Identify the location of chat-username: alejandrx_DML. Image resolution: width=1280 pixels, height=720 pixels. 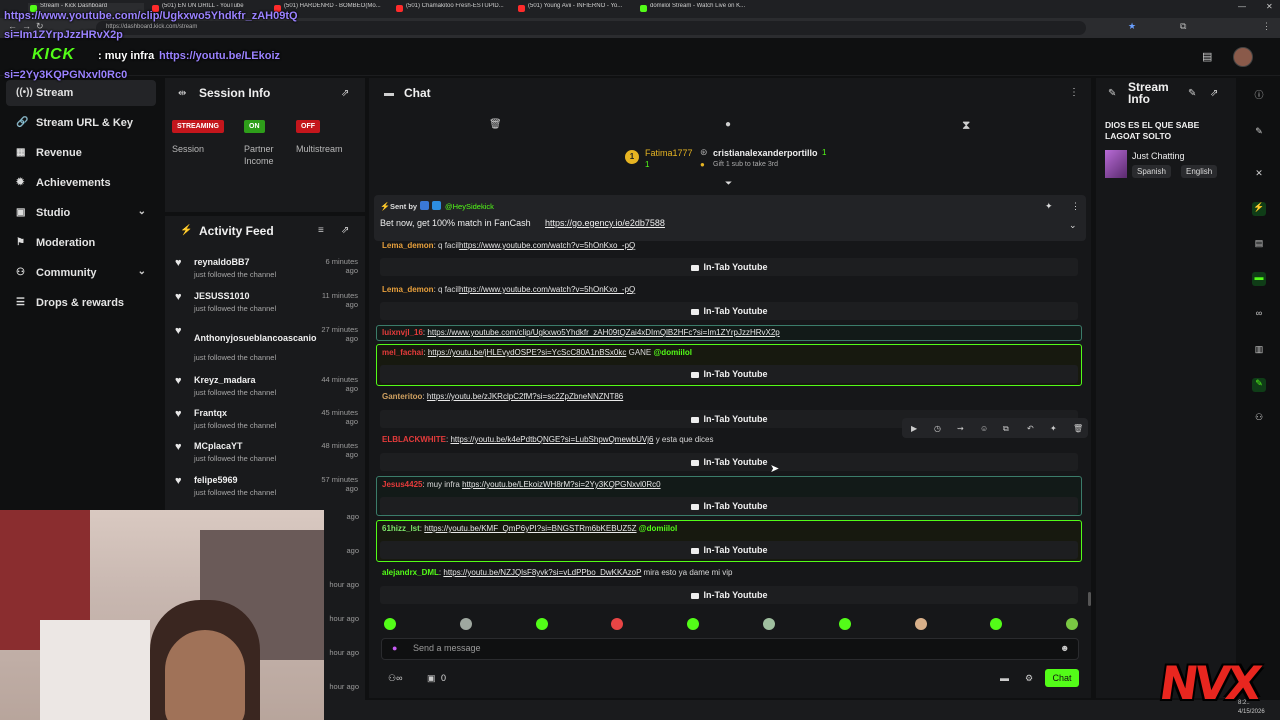
(410, 572).